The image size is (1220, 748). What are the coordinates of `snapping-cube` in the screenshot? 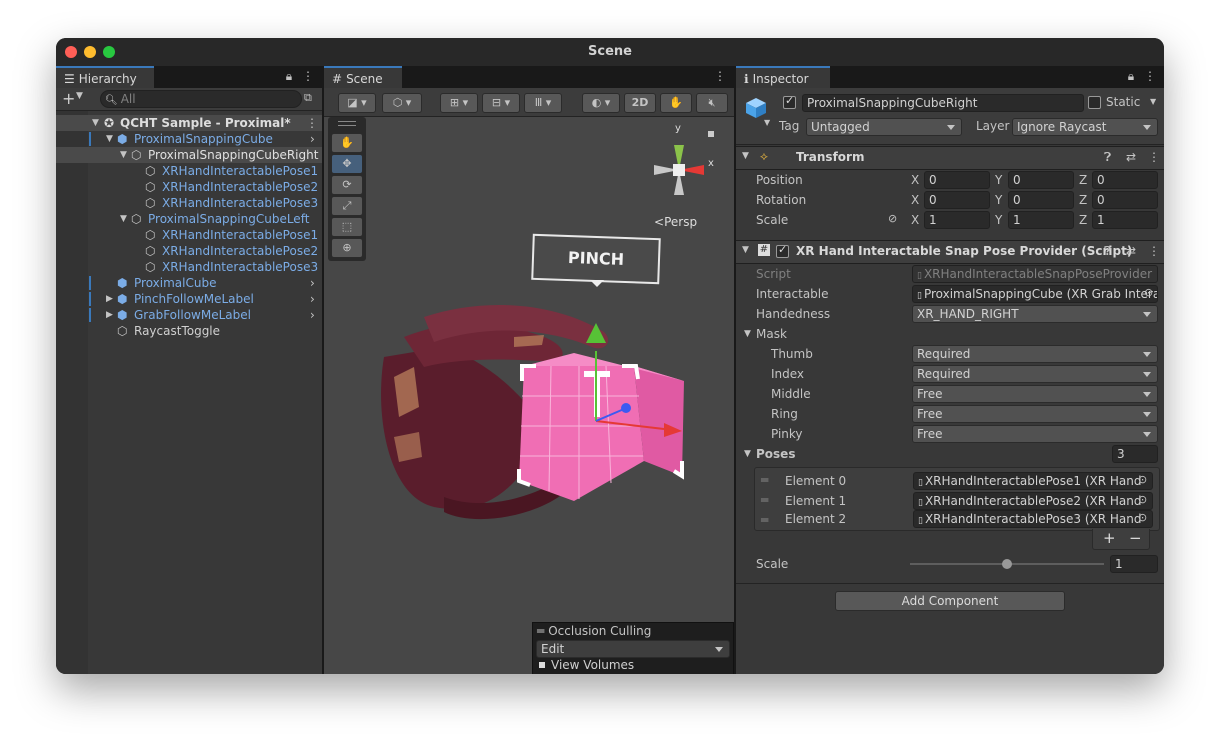 It's located at (604, 436).